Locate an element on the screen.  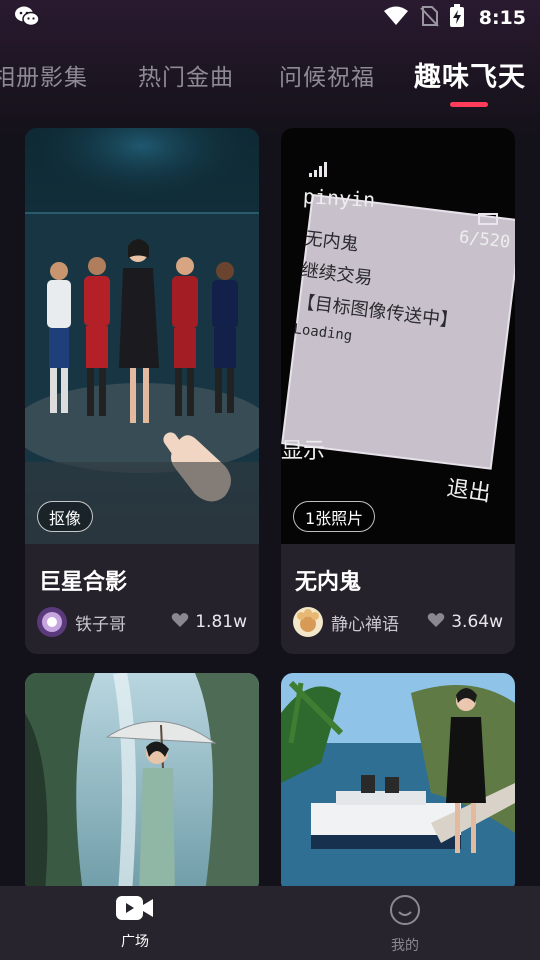
like-count-value: 1.81w is located at coordinates (221, 622).